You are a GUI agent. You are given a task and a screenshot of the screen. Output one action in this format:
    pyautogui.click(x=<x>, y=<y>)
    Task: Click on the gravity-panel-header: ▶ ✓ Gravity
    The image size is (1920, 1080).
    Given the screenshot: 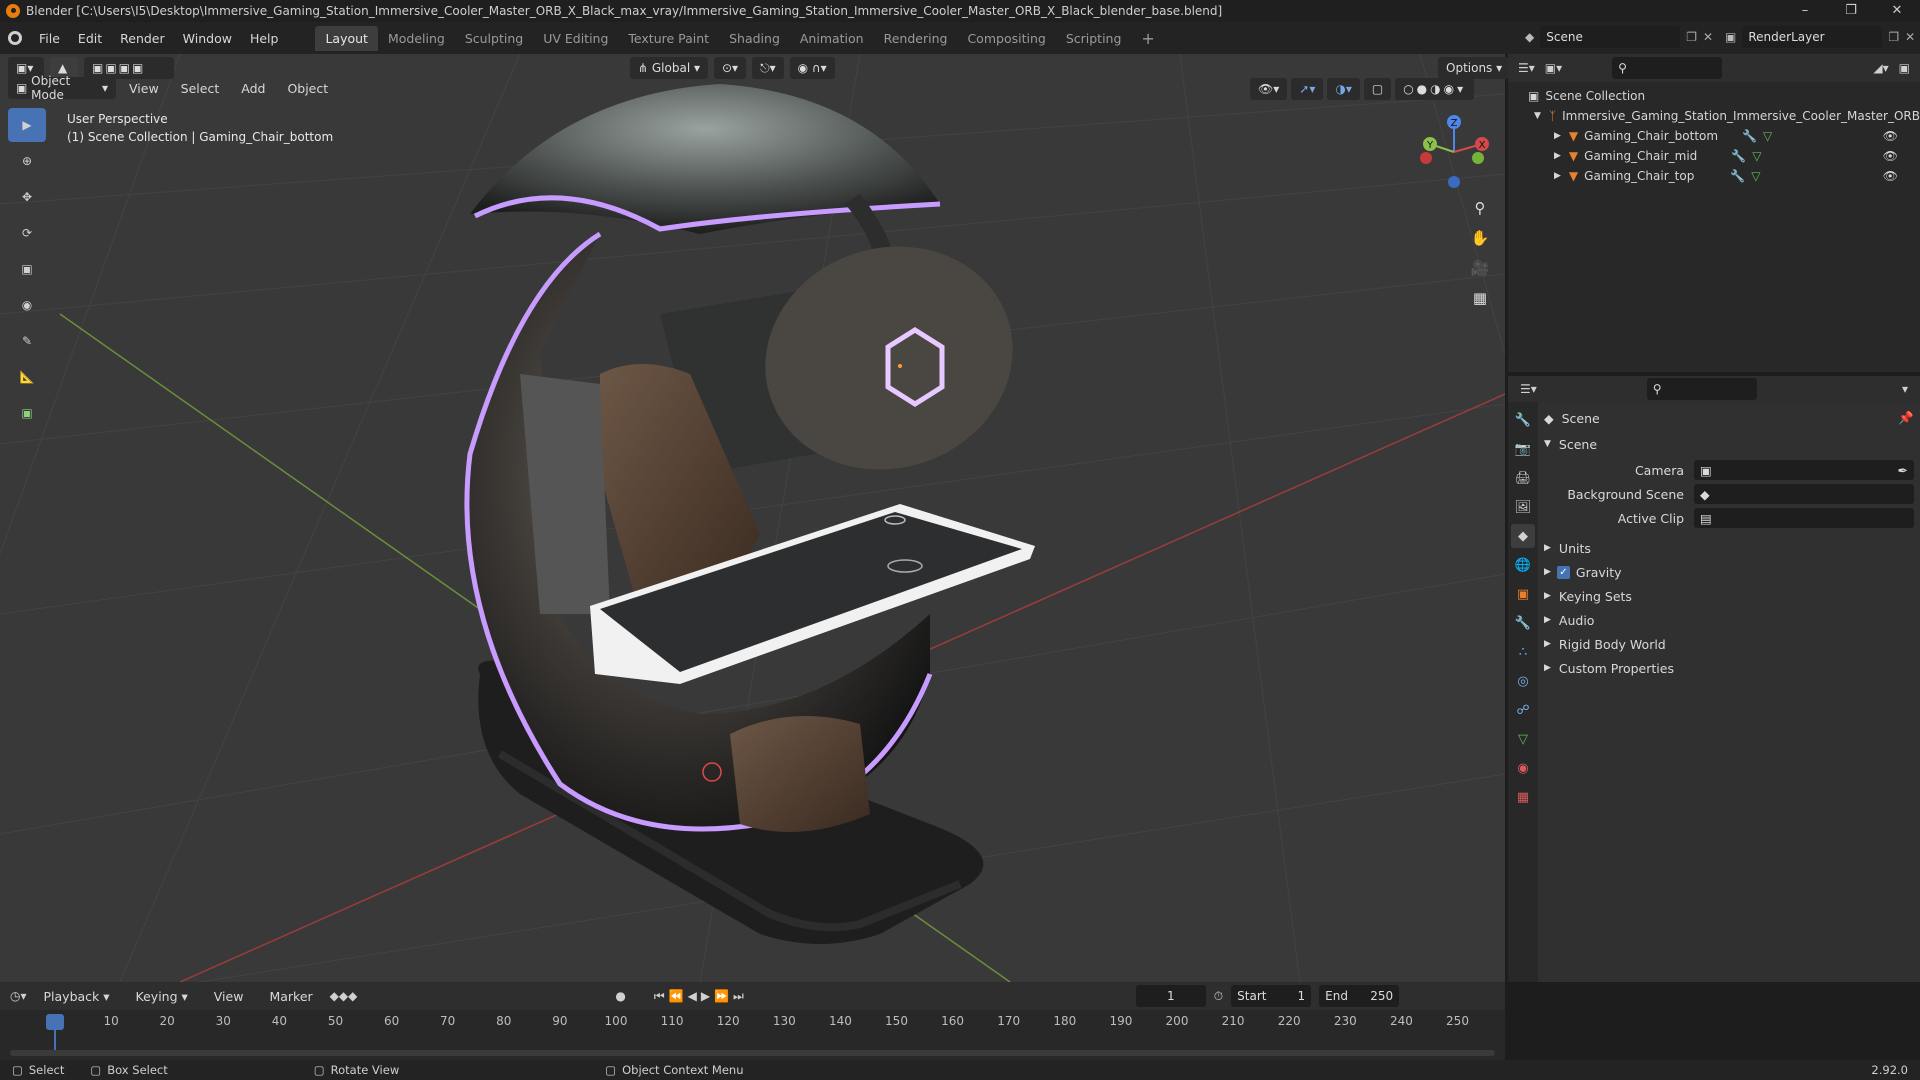 What is the action you would take?
    pyautogui.click(x=1729, y=572)
    